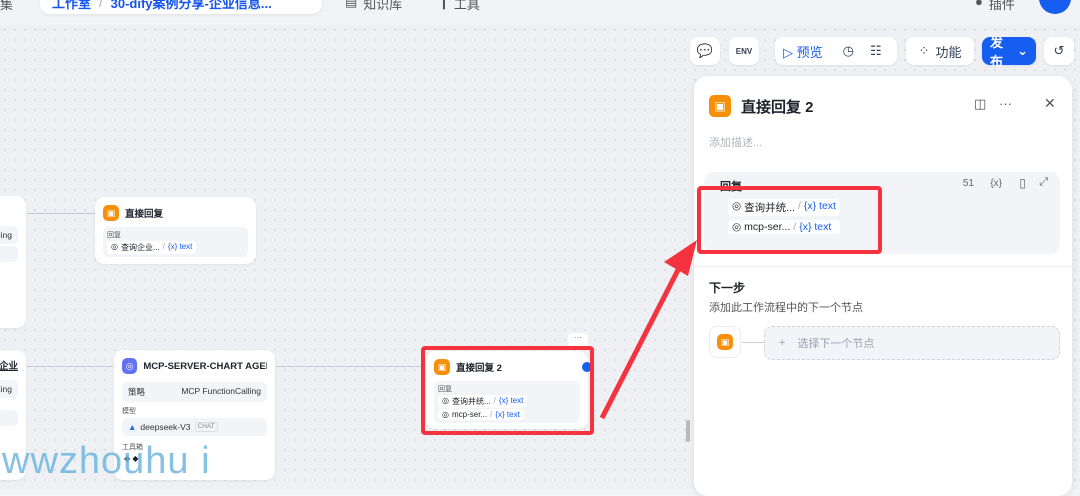  Describe the element at coordinates (680, 258) in the screenshot. I see `arrow-head` at that location.